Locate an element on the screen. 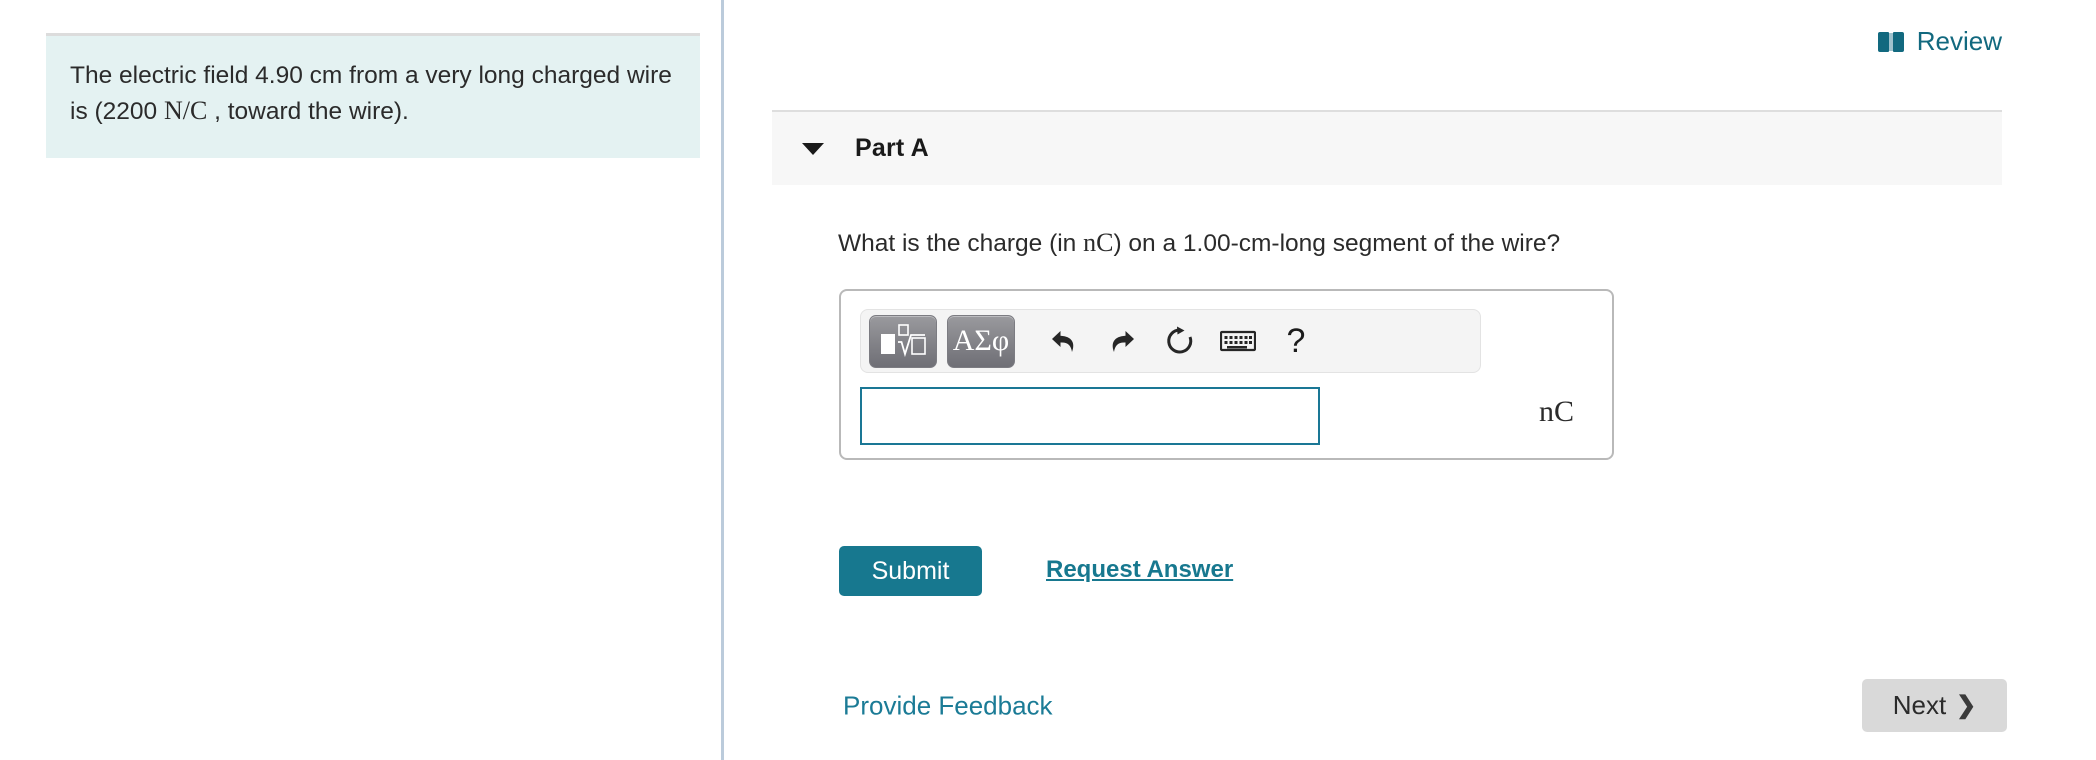 Image resolution: width=2096 pixels, height=760 pixels. next-button: Next ❯ is located at coordinates (1934, 705).